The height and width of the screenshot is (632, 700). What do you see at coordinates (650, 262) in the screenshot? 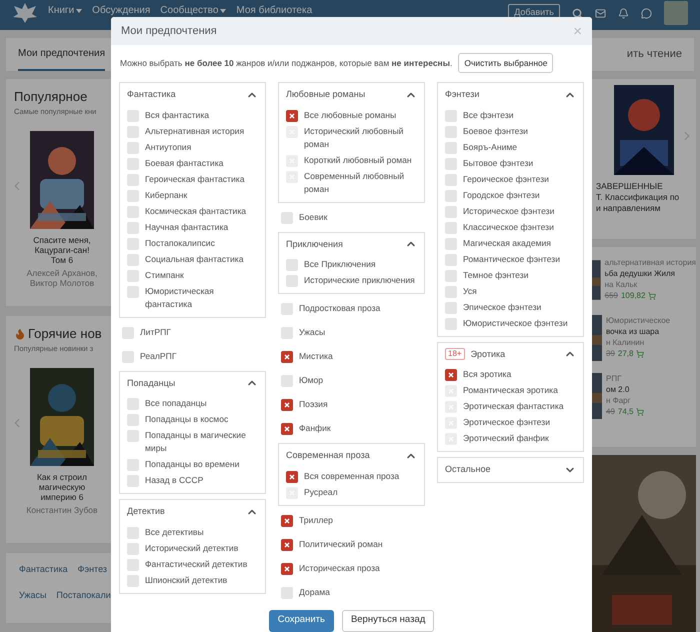
I see `book-genre: альтернативная история` at bounding box center [650, 262].